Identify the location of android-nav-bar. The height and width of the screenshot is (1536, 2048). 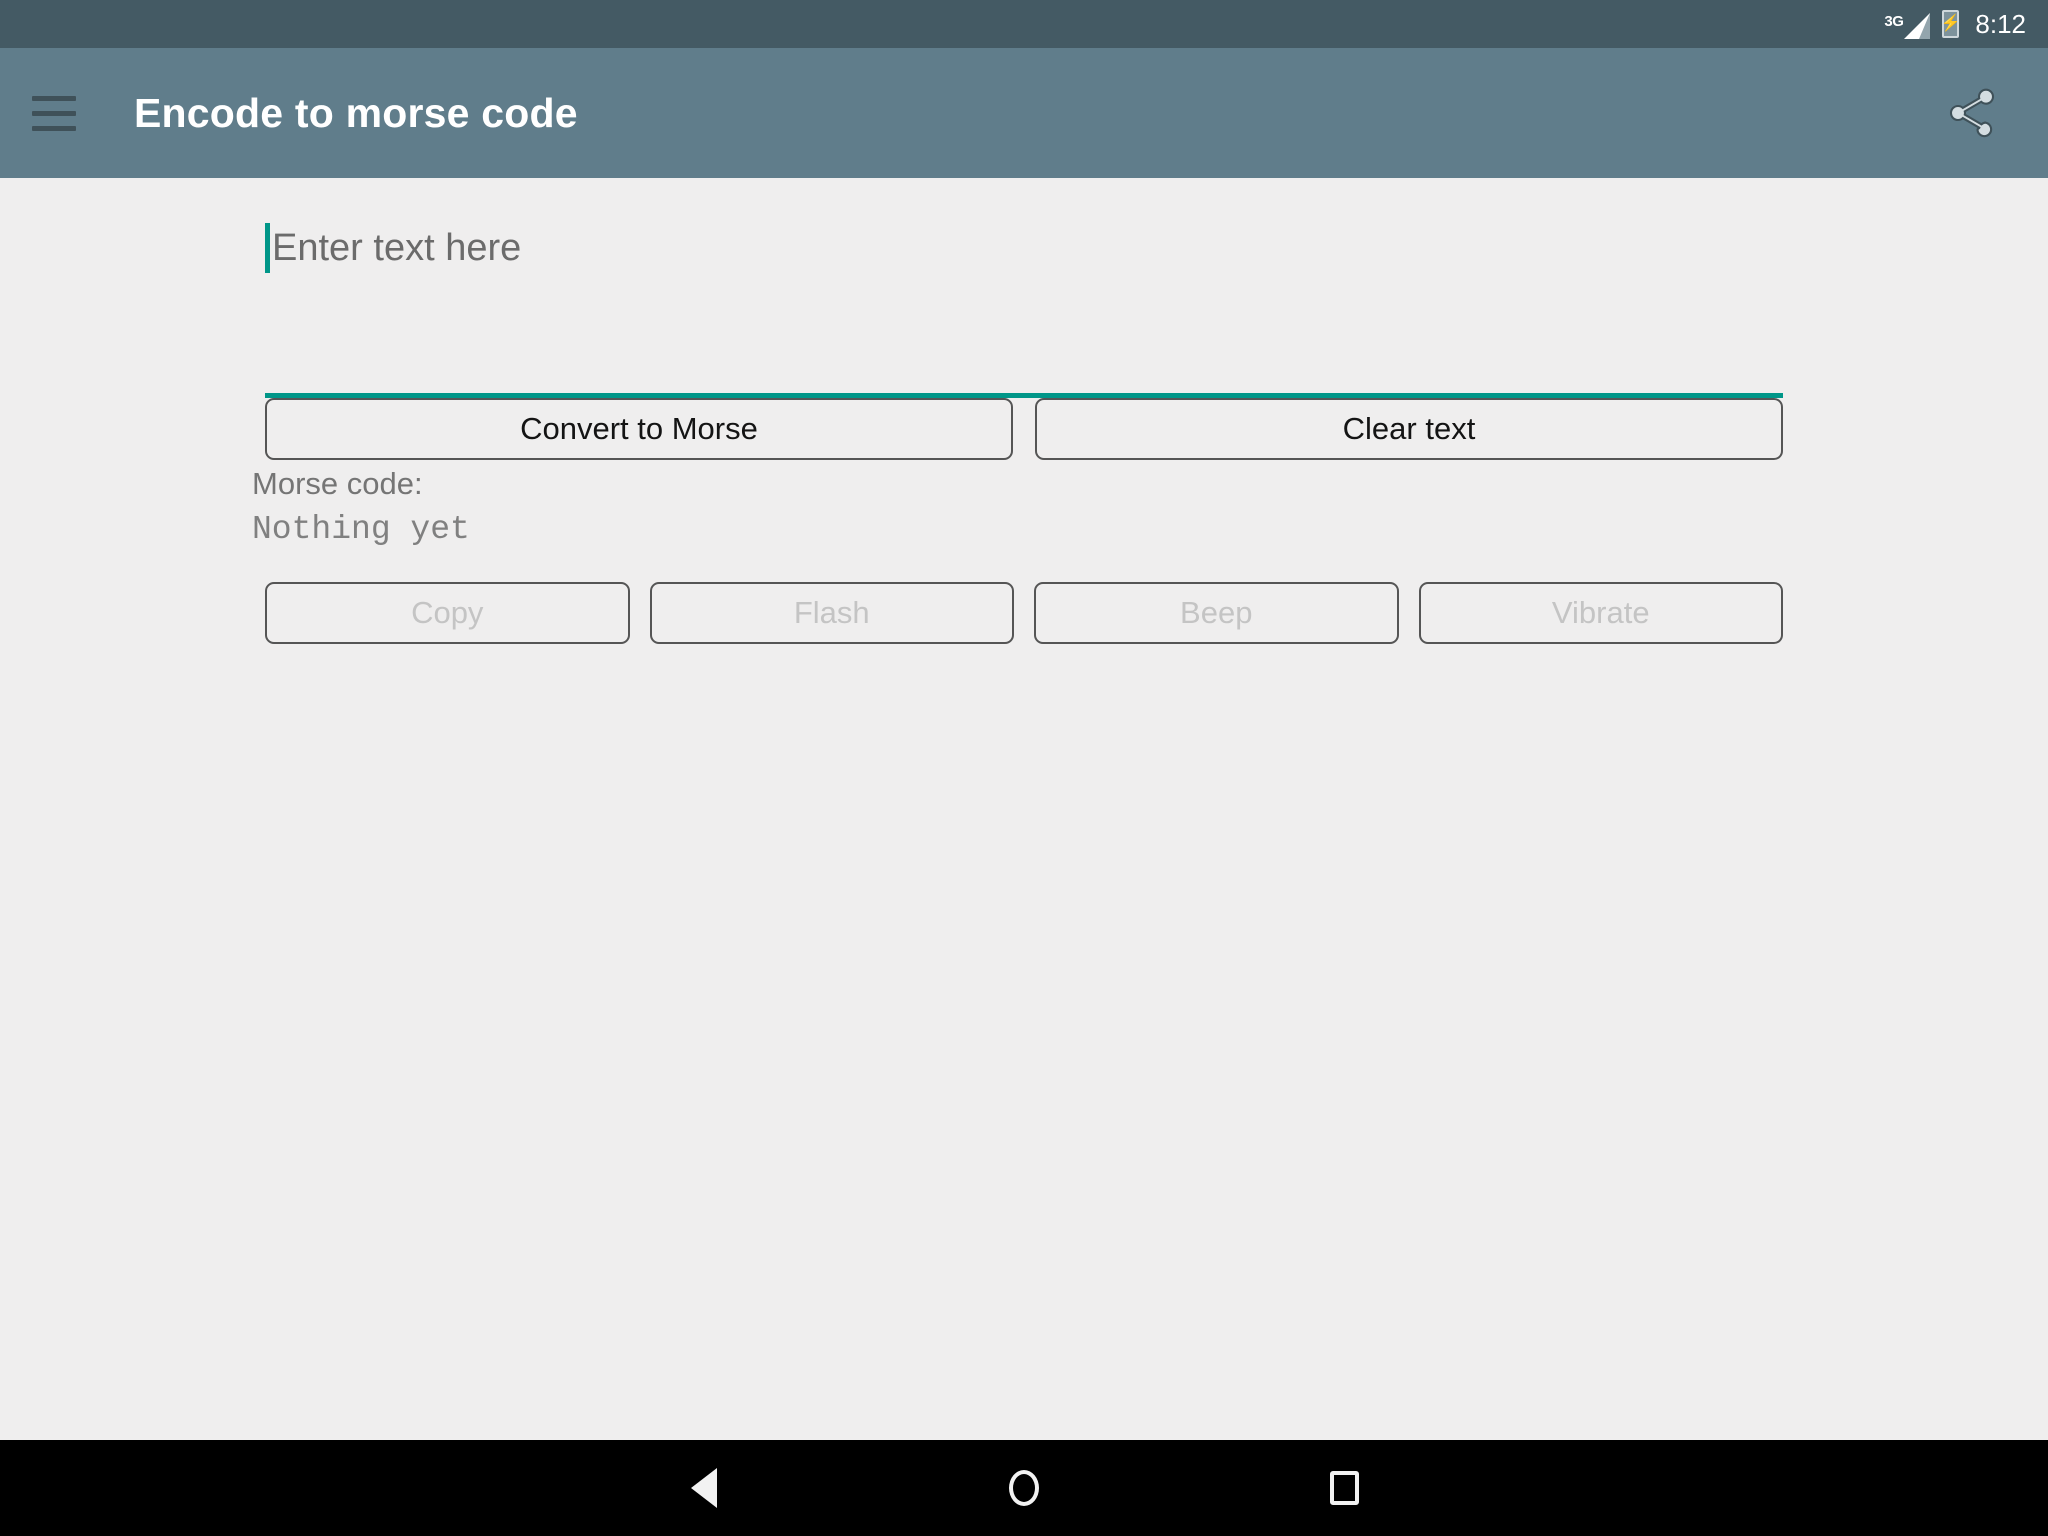
(1024, 1488).